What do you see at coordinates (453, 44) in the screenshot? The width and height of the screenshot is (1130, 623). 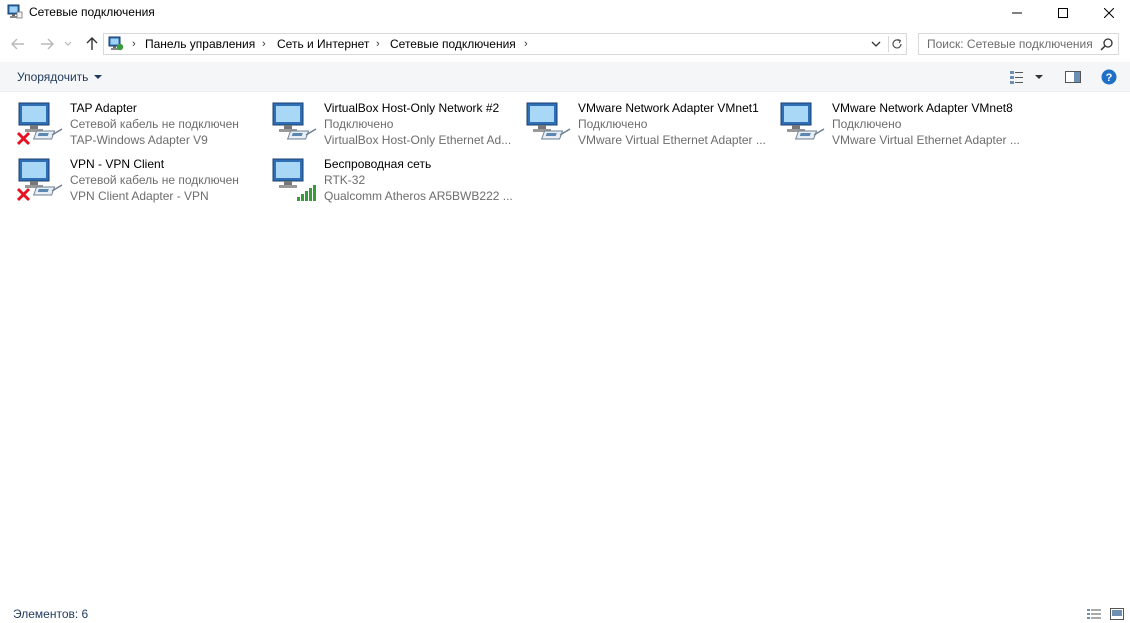 I see `breadcrumb-network-connections: Сетевые подключения` at bounding box center [453, 44].